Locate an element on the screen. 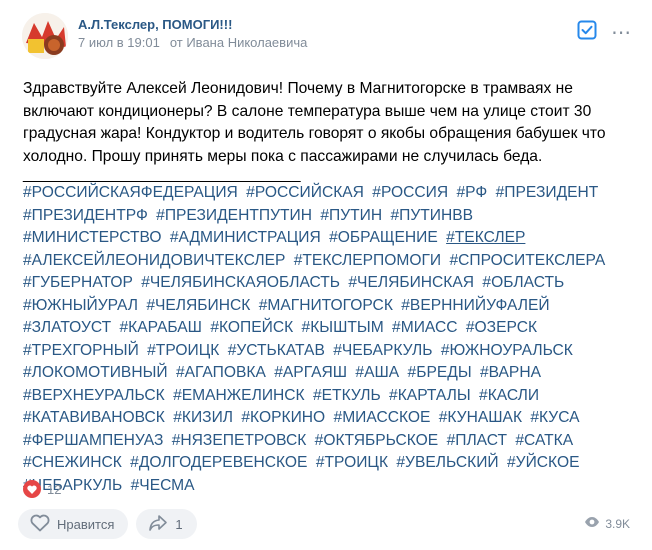  check-icon is located at coordinates (587, 32).